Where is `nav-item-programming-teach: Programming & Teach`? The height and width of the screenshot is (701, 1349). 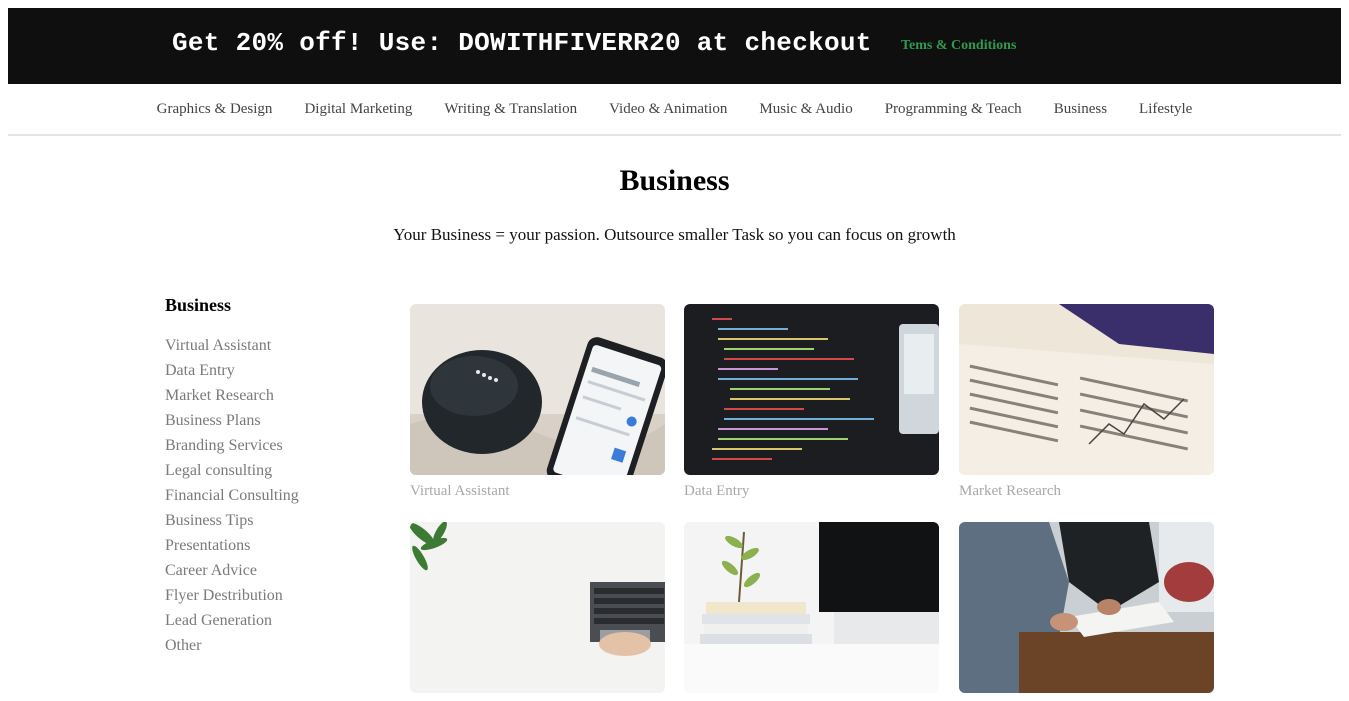 nav-item-programming-teach: Programming & Teach is located at coordinates (953, 109).